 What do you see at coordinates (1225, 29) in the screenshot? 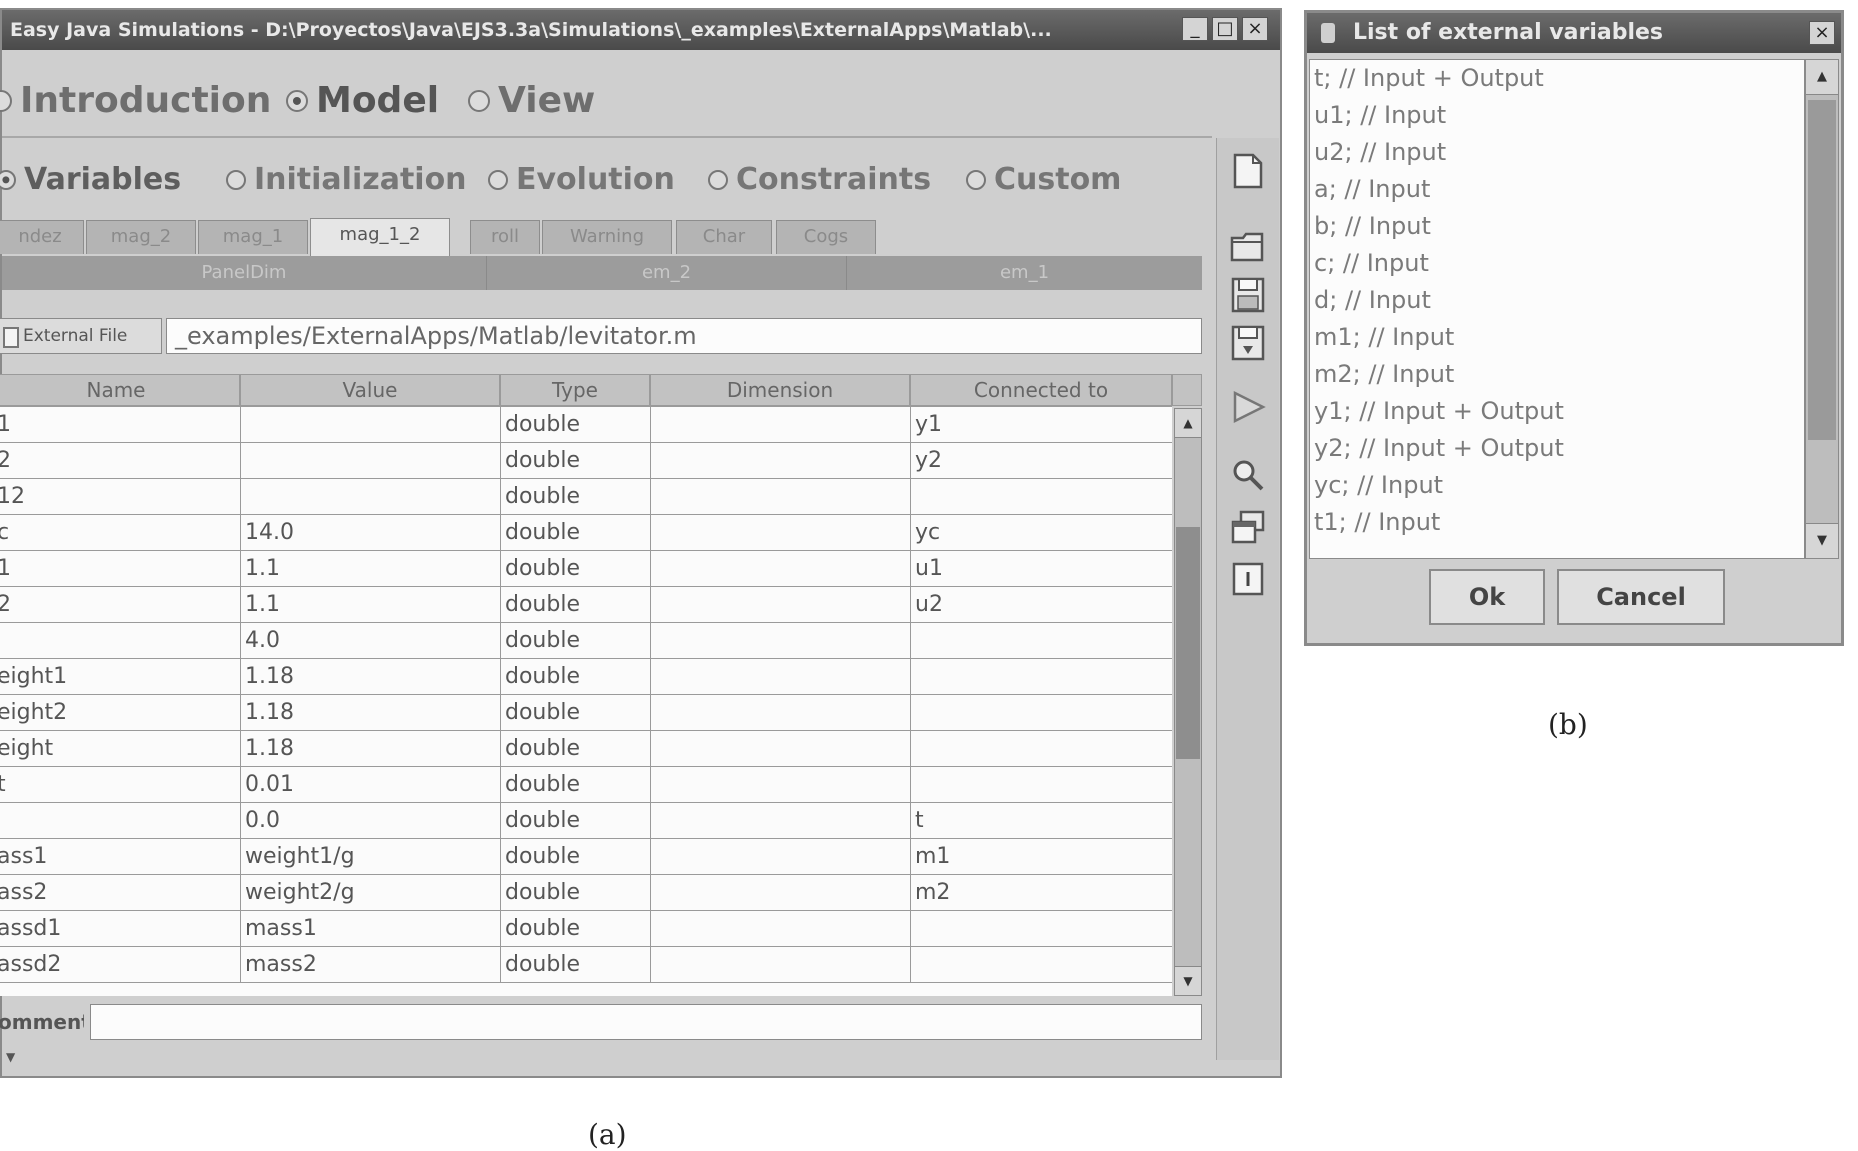
I see `maximize-icon: □` at bounding box center [1225, 29].